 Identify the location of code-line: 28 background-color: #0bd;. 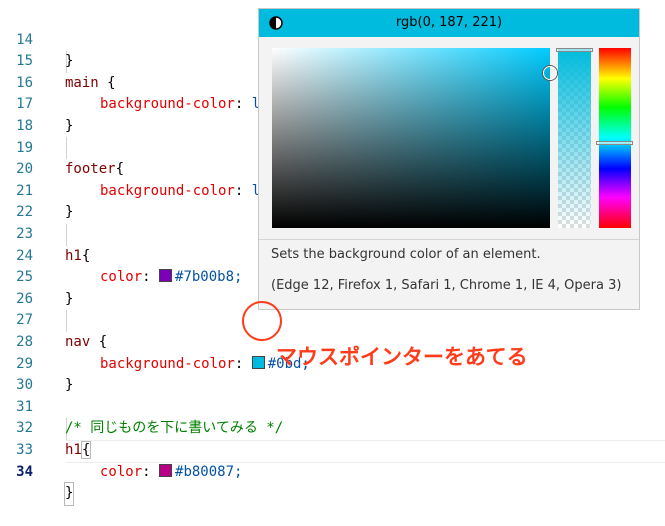
(332, 341).